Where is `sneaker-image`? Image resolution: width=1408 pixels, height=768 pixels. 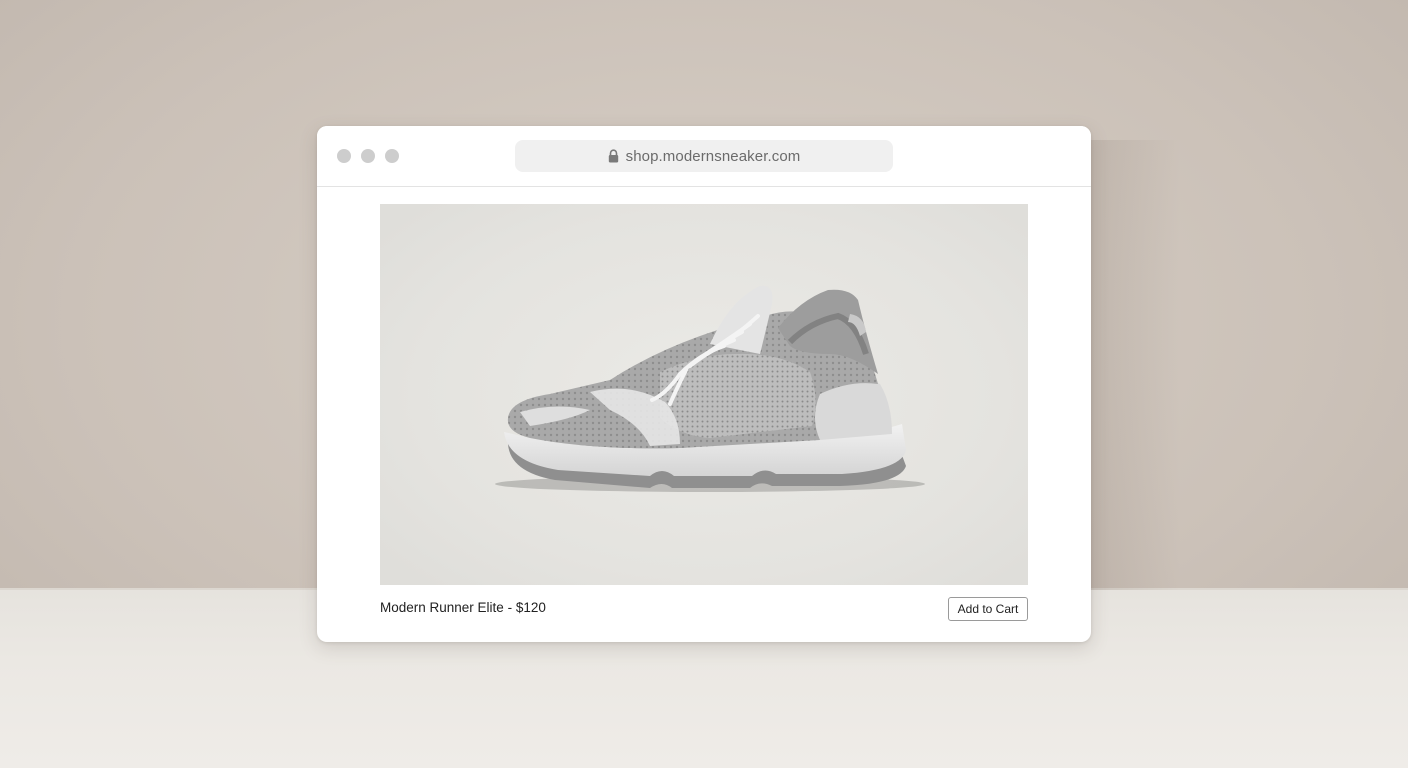 sneaker-image is located at coordinates (710, 388).